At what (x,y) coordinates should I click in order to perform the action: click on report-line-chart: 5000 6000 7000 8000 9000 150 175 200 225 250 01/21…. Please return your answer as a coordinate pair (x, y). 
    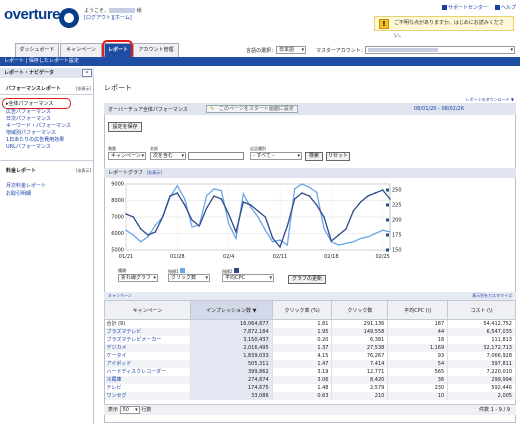
    Looking at the image, I should click on (256, 221).